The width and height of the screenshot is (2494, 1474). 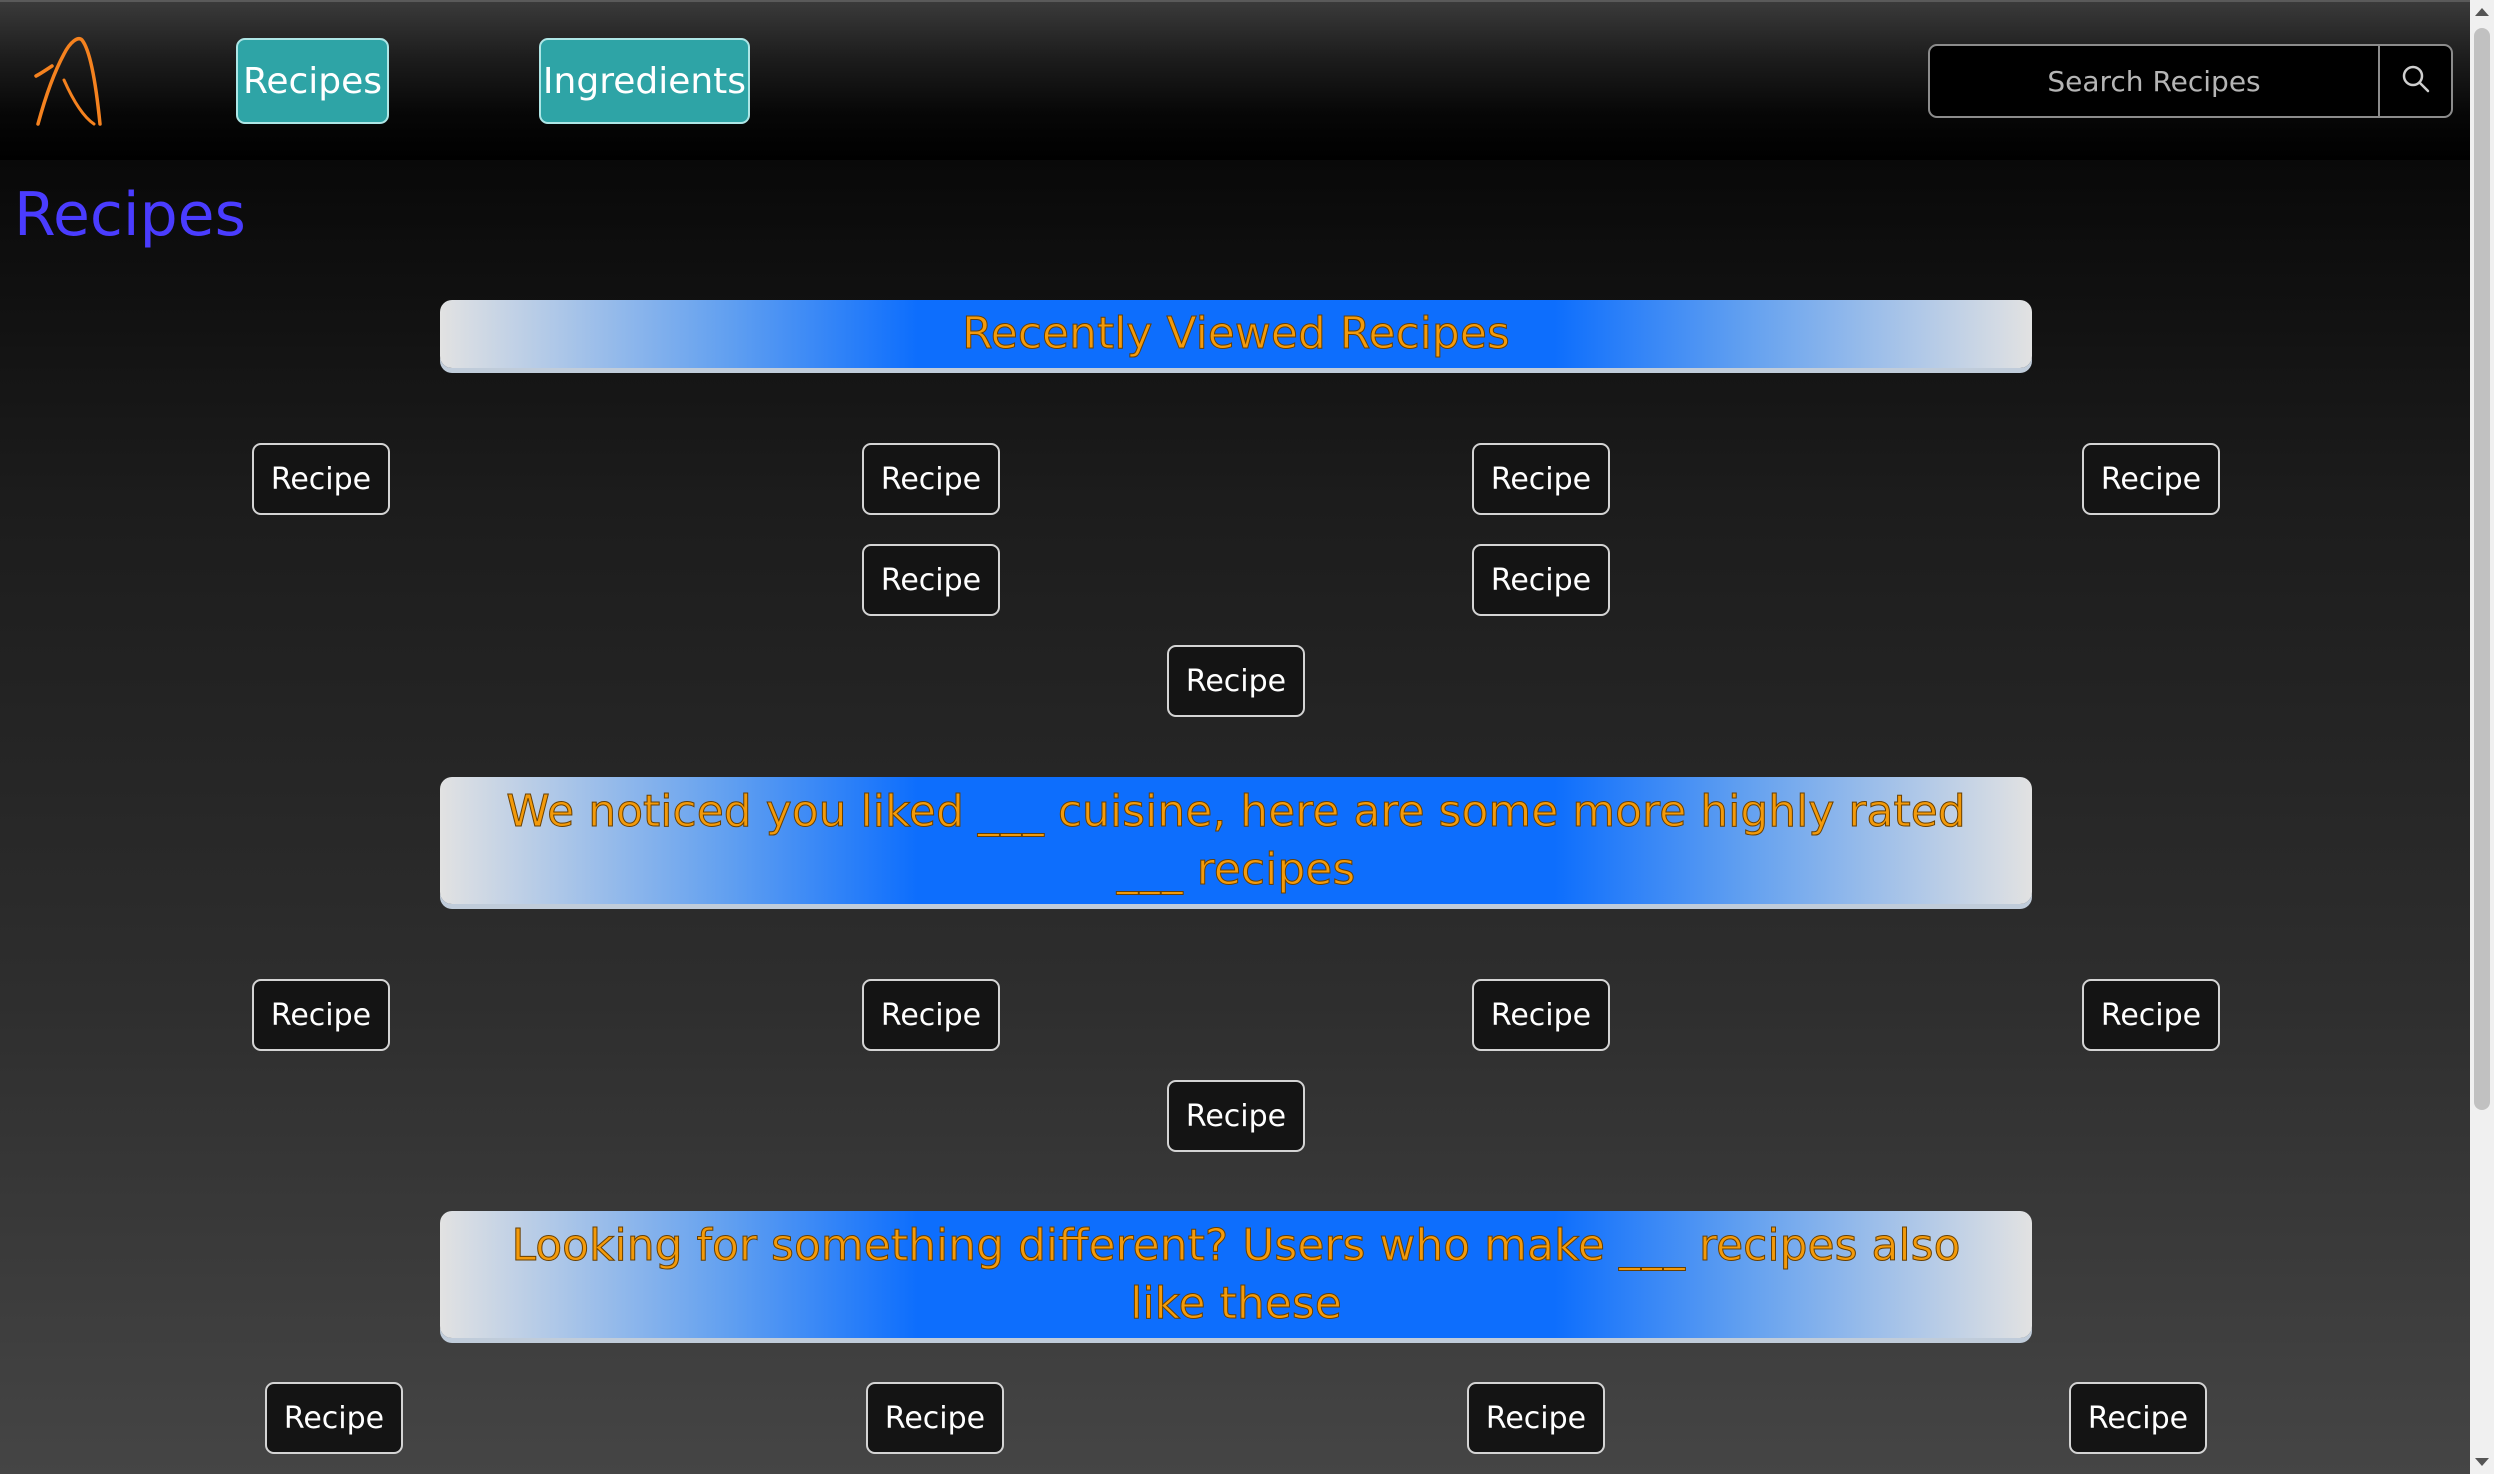 I want to click on search-box, so click(x=2190, y=81).